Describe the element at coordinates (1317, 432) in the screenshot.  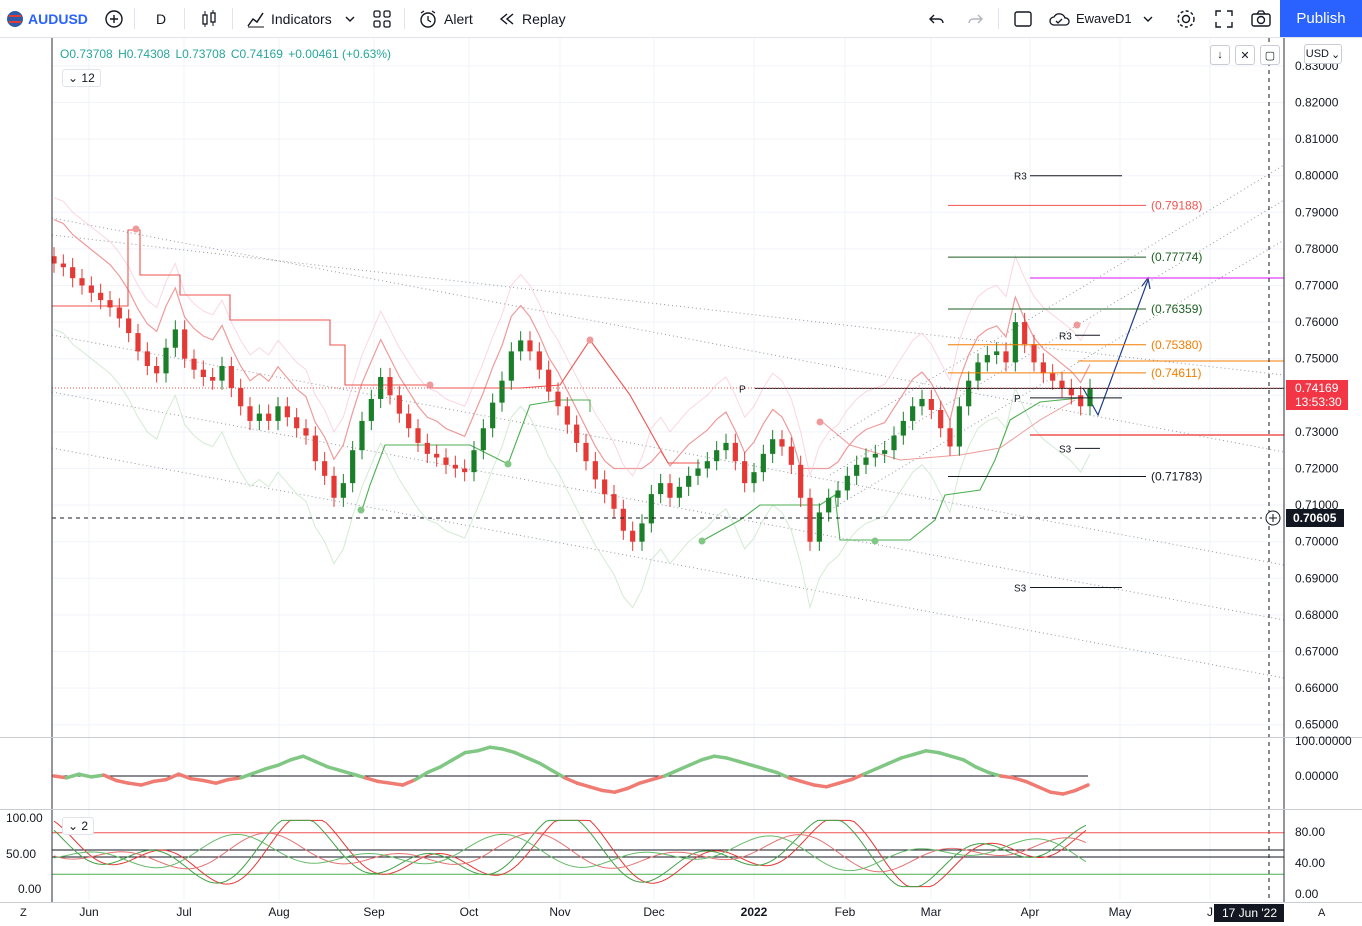
I see `price-tick-label: 0.73000` at that location.